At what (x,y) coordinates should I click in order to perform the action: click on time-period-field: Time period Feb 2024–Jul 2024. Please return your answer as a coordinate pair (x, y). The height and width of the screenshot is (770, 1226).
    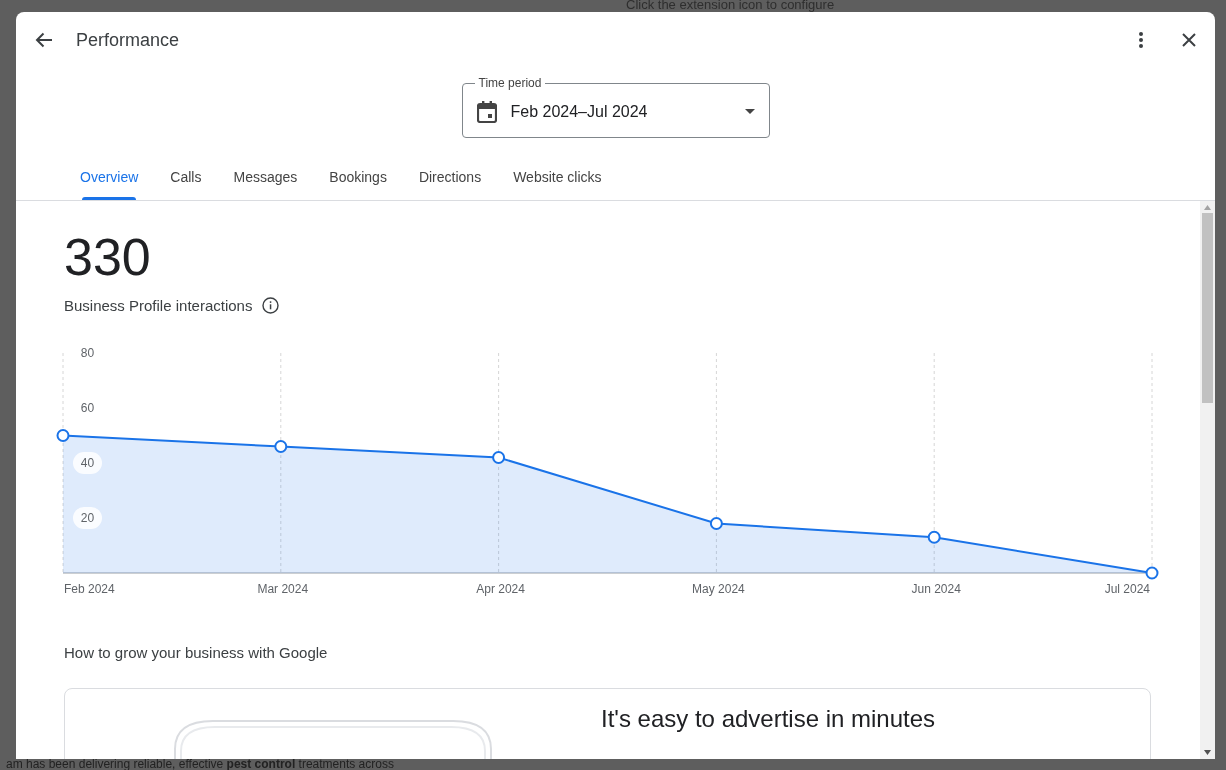
    Looking at the image, I should click on (615, 107).